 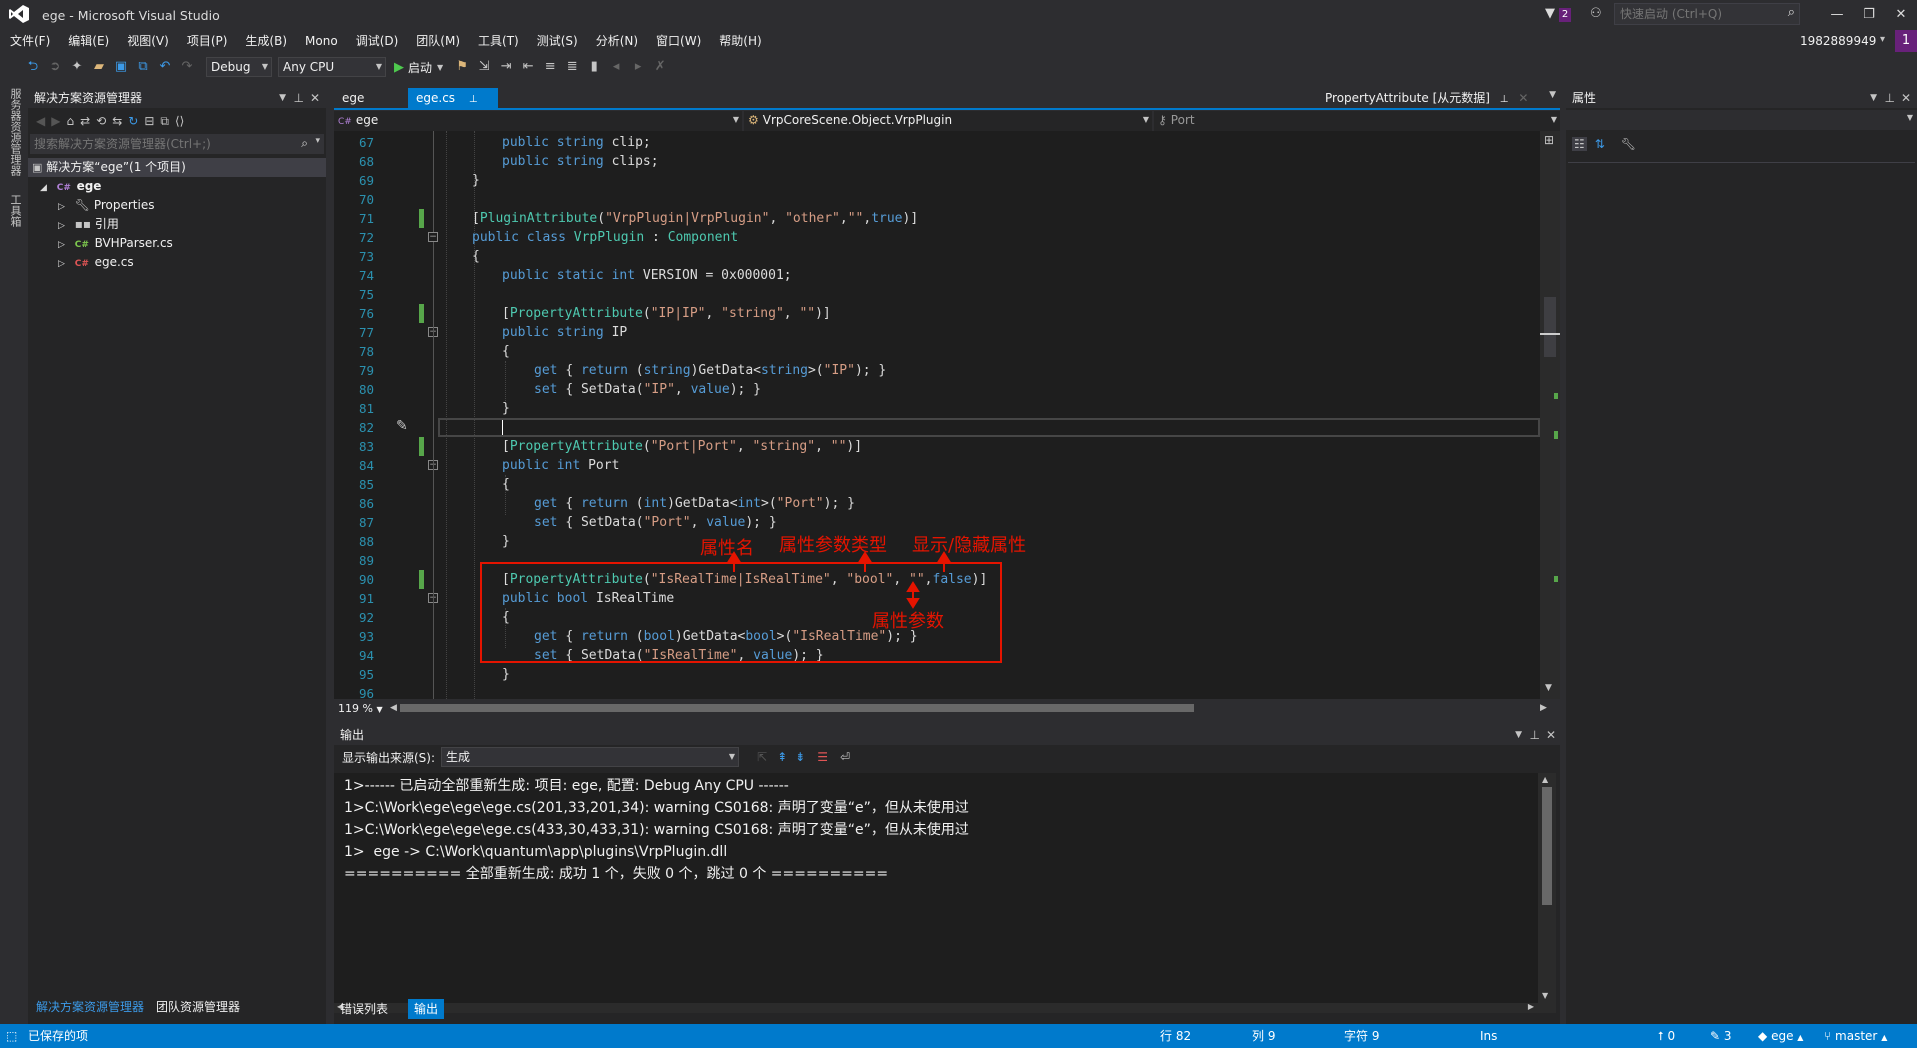 What do you see at coordinates (528, 67) in the screenshot?
I see `outdent-icon: ⇤` at bounding box center [528, 67].